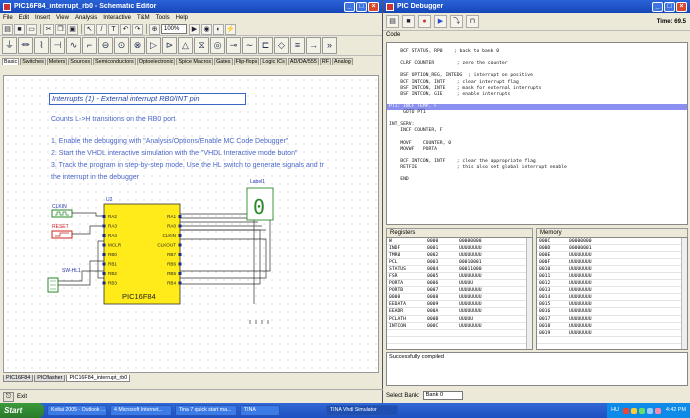 This screenshot has width=690, height=418. Describe the element at coordinates (612, 284) in the screenshot. I see `memory-row: 0012 UUUUUUUU` at that location.